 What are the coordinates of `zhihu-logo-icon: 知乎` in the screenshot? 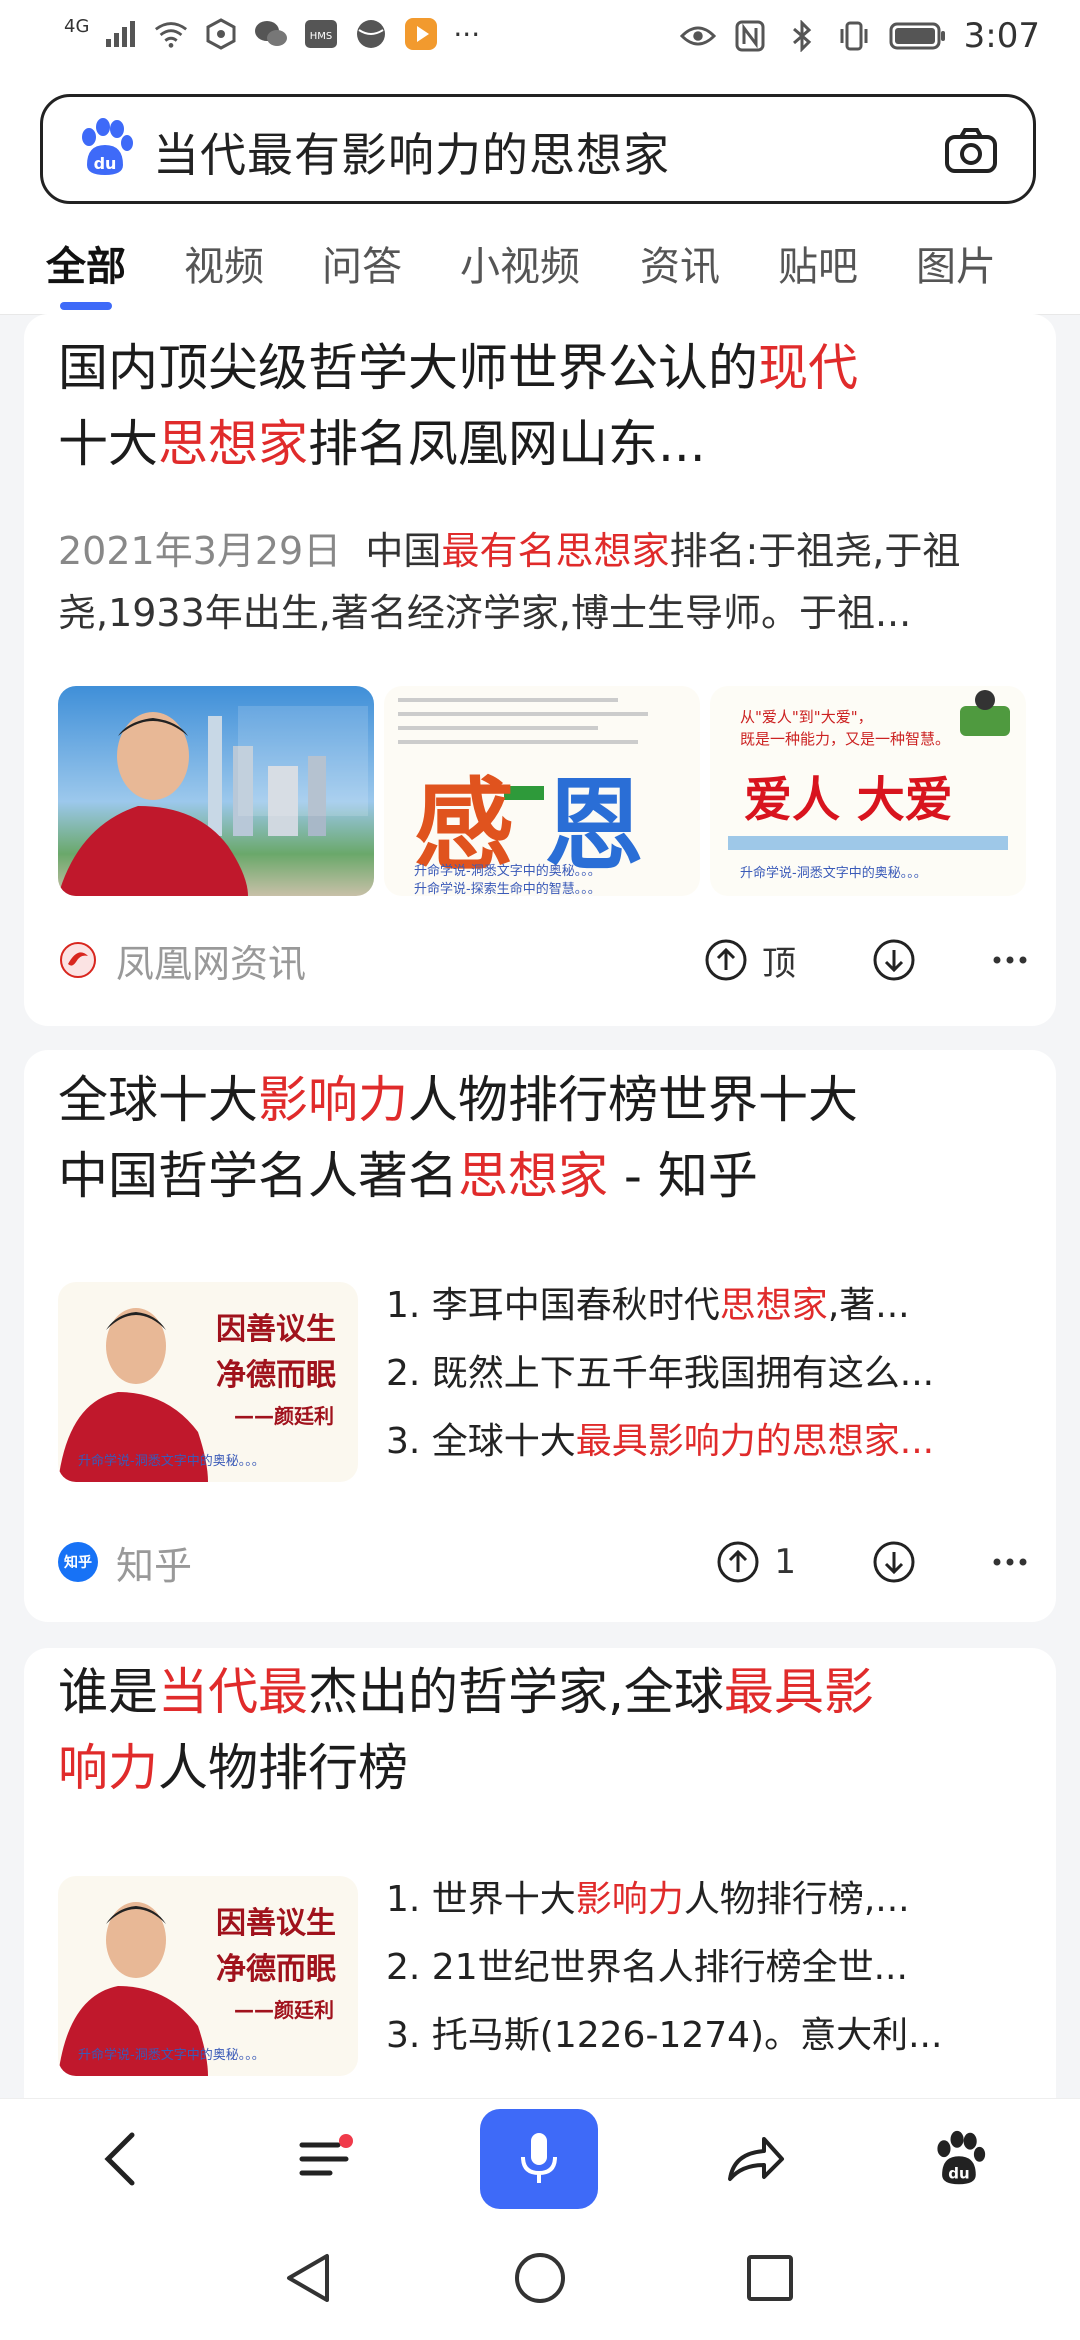 It's located at (78, 1562).